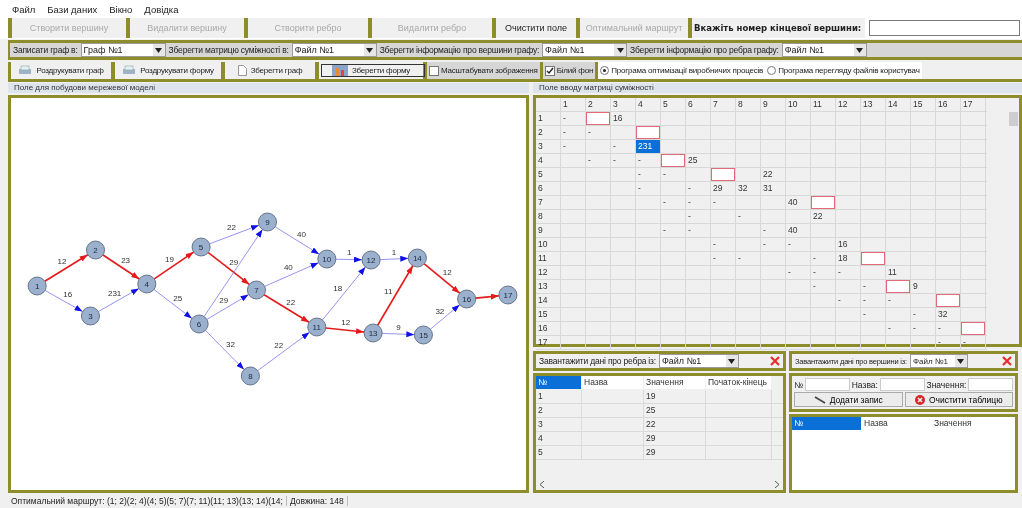 This screenshot has height=508, width=1022. I want to click on matrix-cell: 31, so click(773, 188).